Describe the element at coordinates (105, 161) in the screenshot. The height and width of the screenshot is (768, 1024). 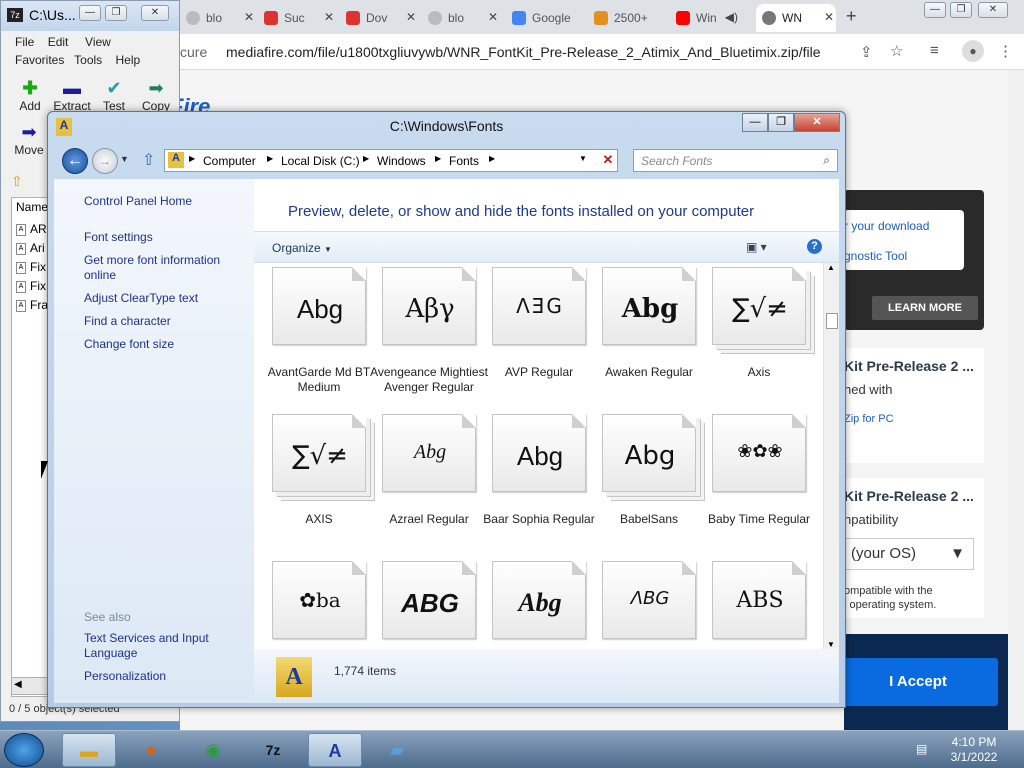
I see `forward-button: →` at that location.